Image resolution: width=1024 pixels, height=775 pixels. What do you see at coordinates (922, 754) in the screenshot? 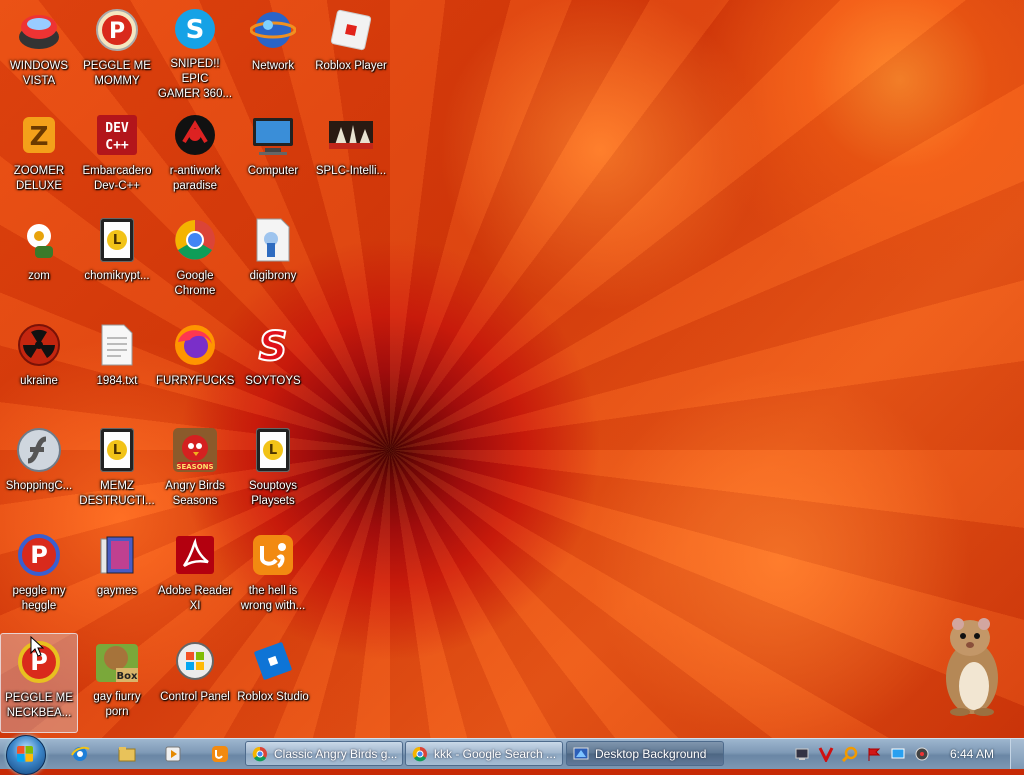
I see `volume-tray-icon` at bounding box center [922, 754].